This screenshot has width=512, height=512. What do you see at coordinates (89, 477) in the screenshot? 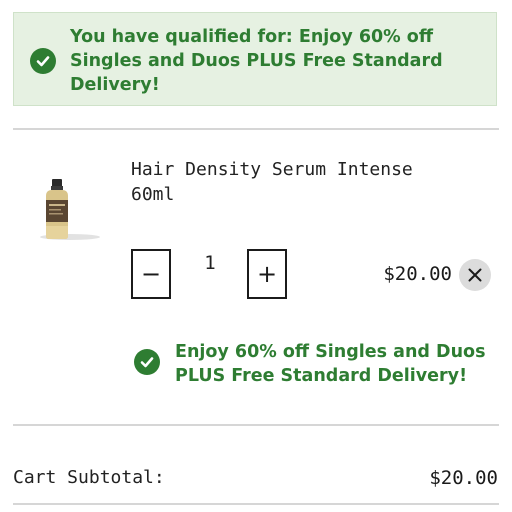
I see `cart-subtotal-label: Cart Subtotal:` at bounding box center [89, 477].